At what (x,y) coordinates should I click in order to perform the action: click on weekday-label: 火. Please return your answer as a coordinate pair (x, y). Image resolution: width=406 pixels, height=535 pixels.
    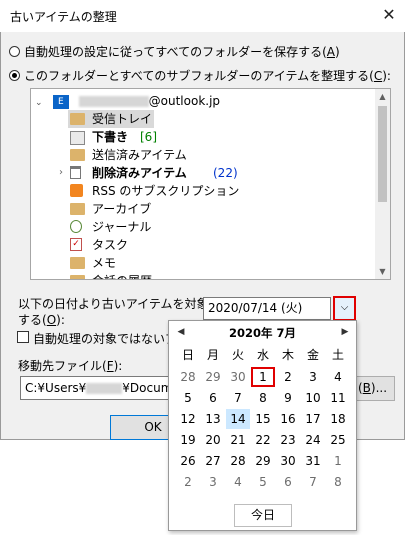
    Looking at the image, I should click on (237, 355).